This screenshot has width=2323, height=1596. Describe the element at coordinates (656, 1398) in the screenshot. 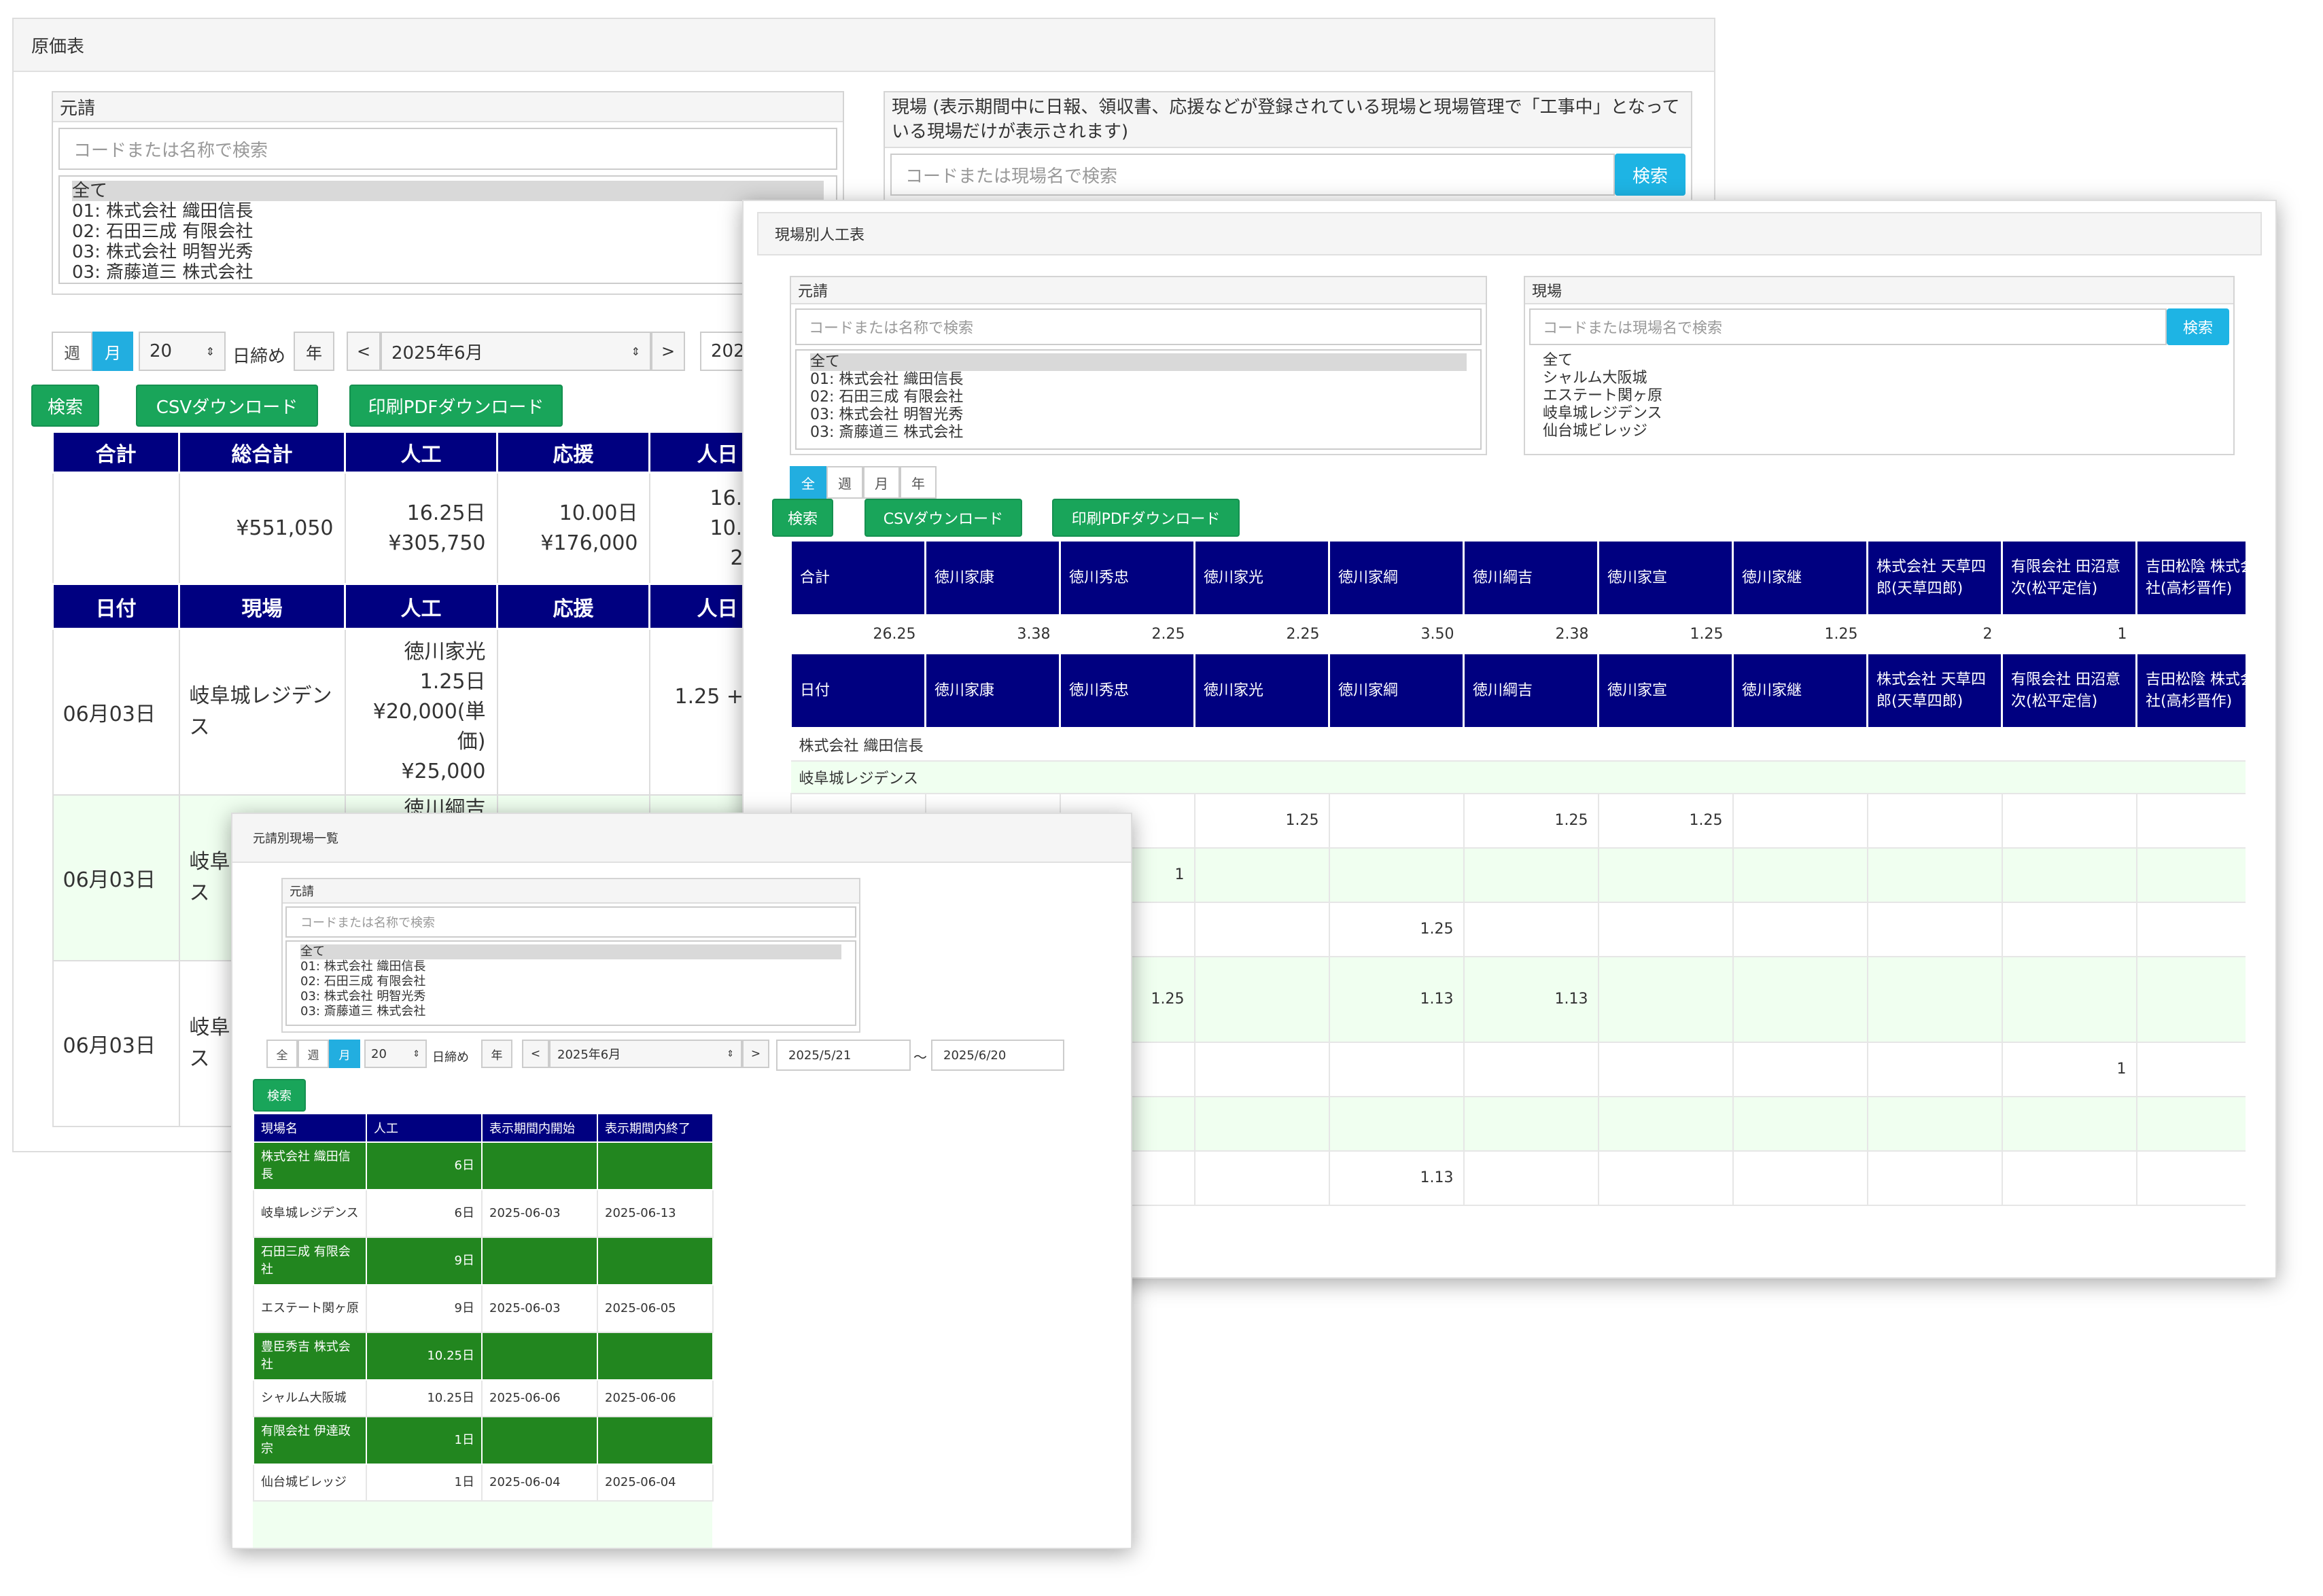

I see `sites-cell: 2025-06-06` at that location.